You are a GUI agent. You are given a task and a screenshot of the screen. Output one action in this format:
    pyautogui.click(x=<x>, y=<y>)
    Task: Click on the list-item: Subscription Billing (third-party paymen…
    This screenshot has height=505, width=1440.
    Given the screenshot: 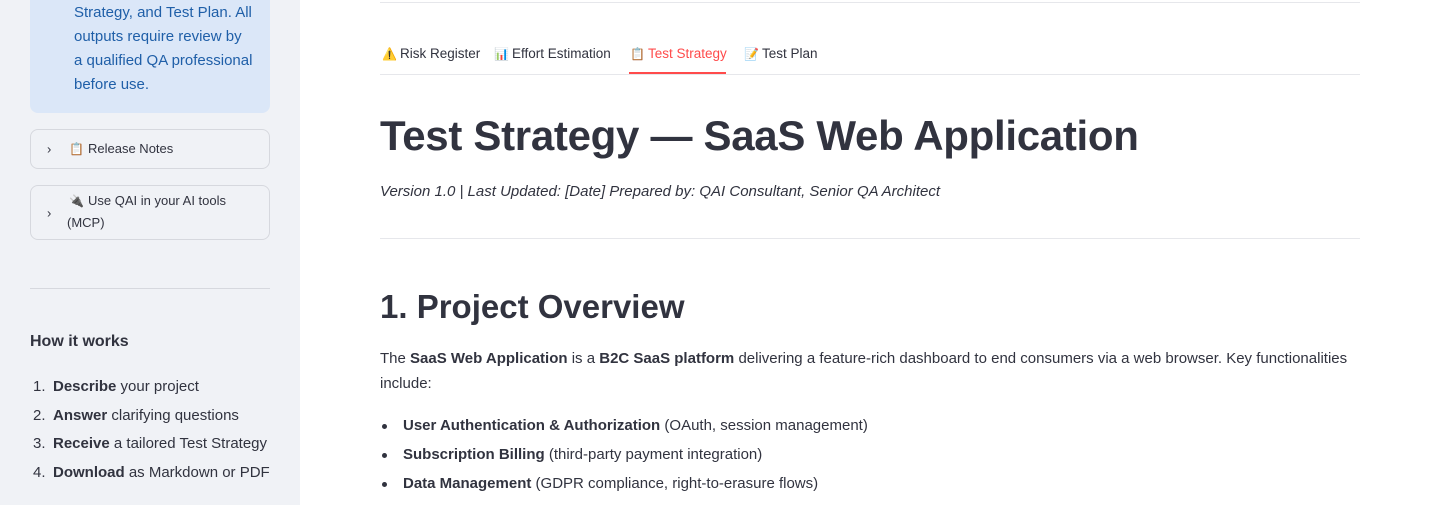 What is the action you would take?
    pyautogui.click(x=624, y=457)
    